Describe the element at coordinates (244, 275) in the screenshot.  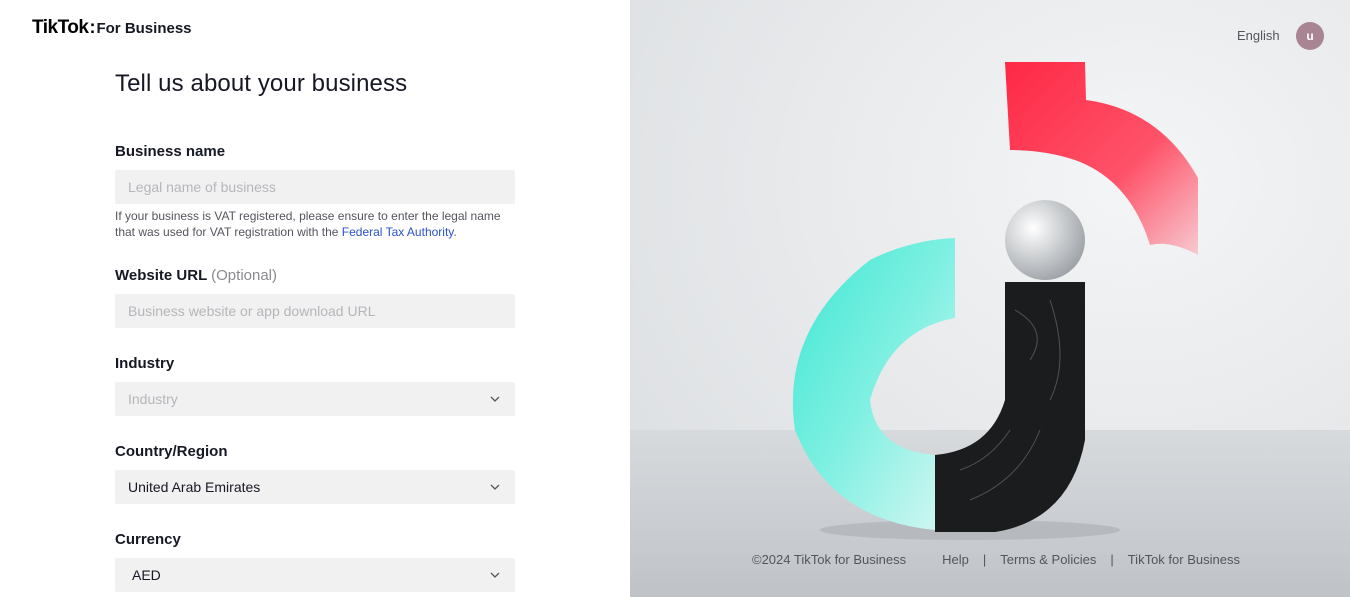
I see `optional-tag: (Optional)` at that location.